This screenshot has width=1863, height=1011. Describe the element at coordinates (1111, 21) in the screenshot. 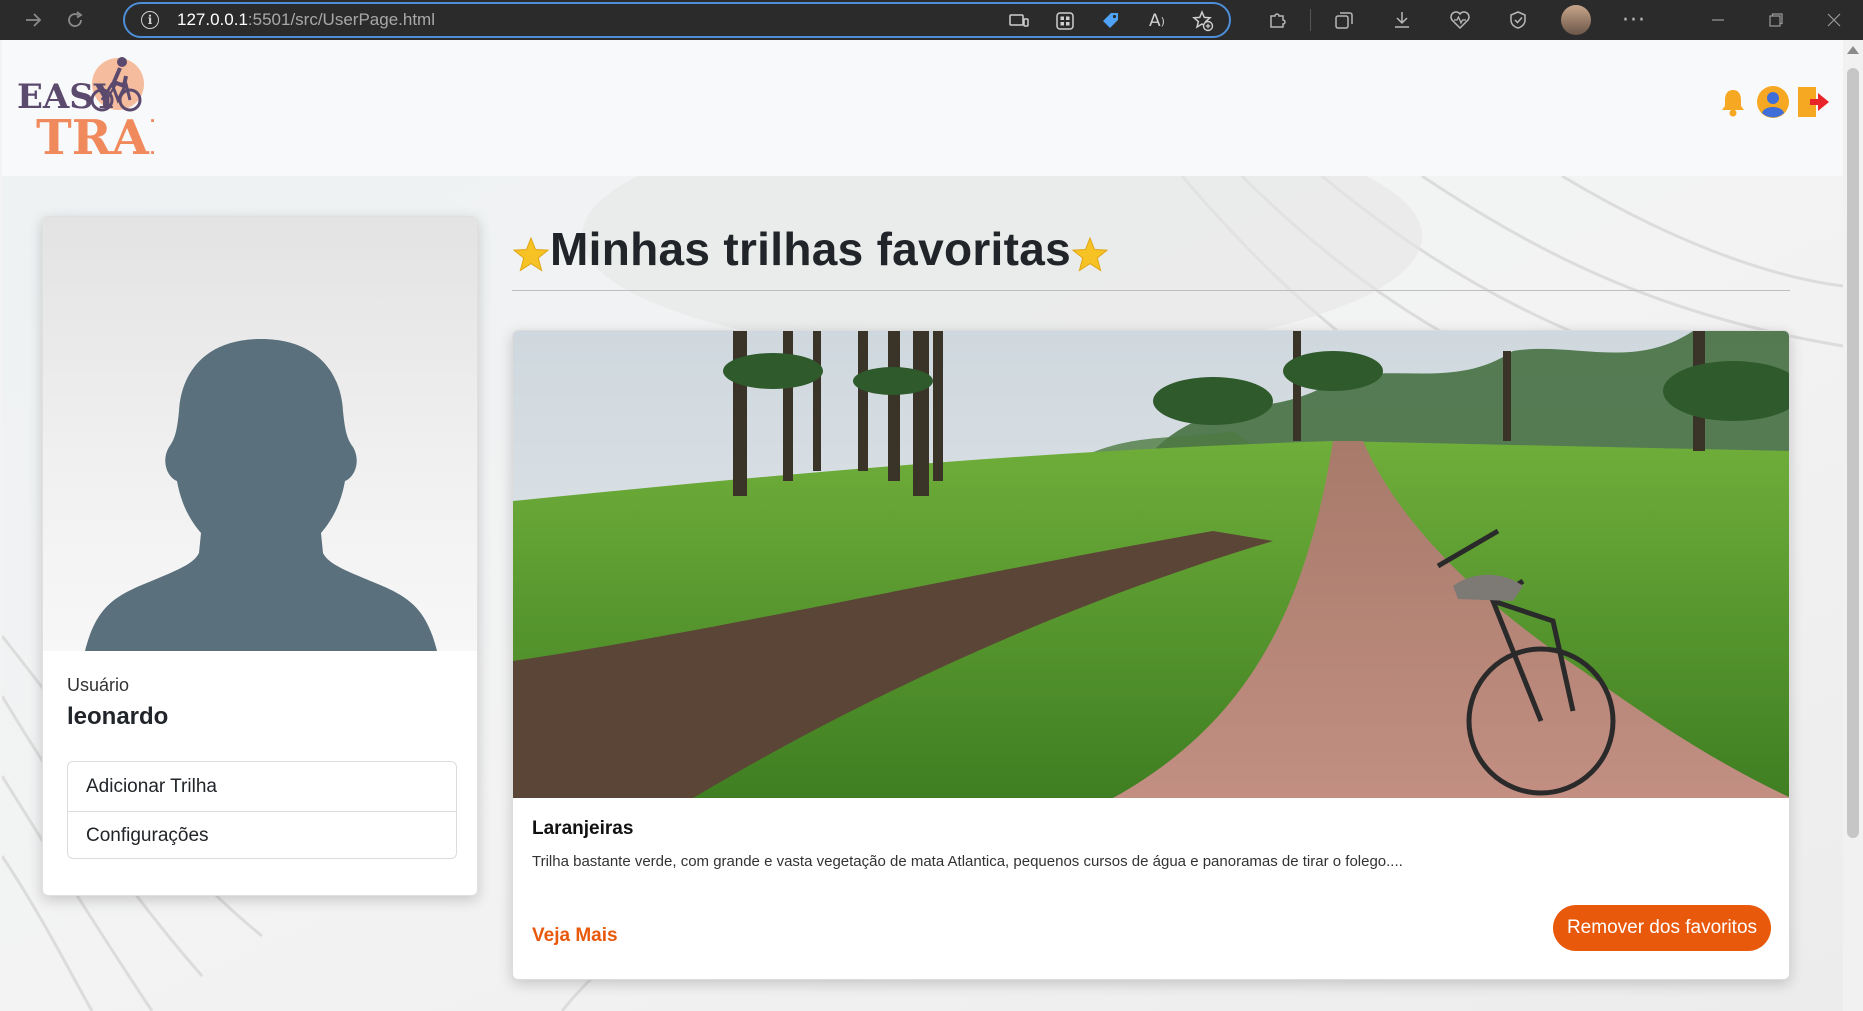

I see `price-tag-icon` at that location.